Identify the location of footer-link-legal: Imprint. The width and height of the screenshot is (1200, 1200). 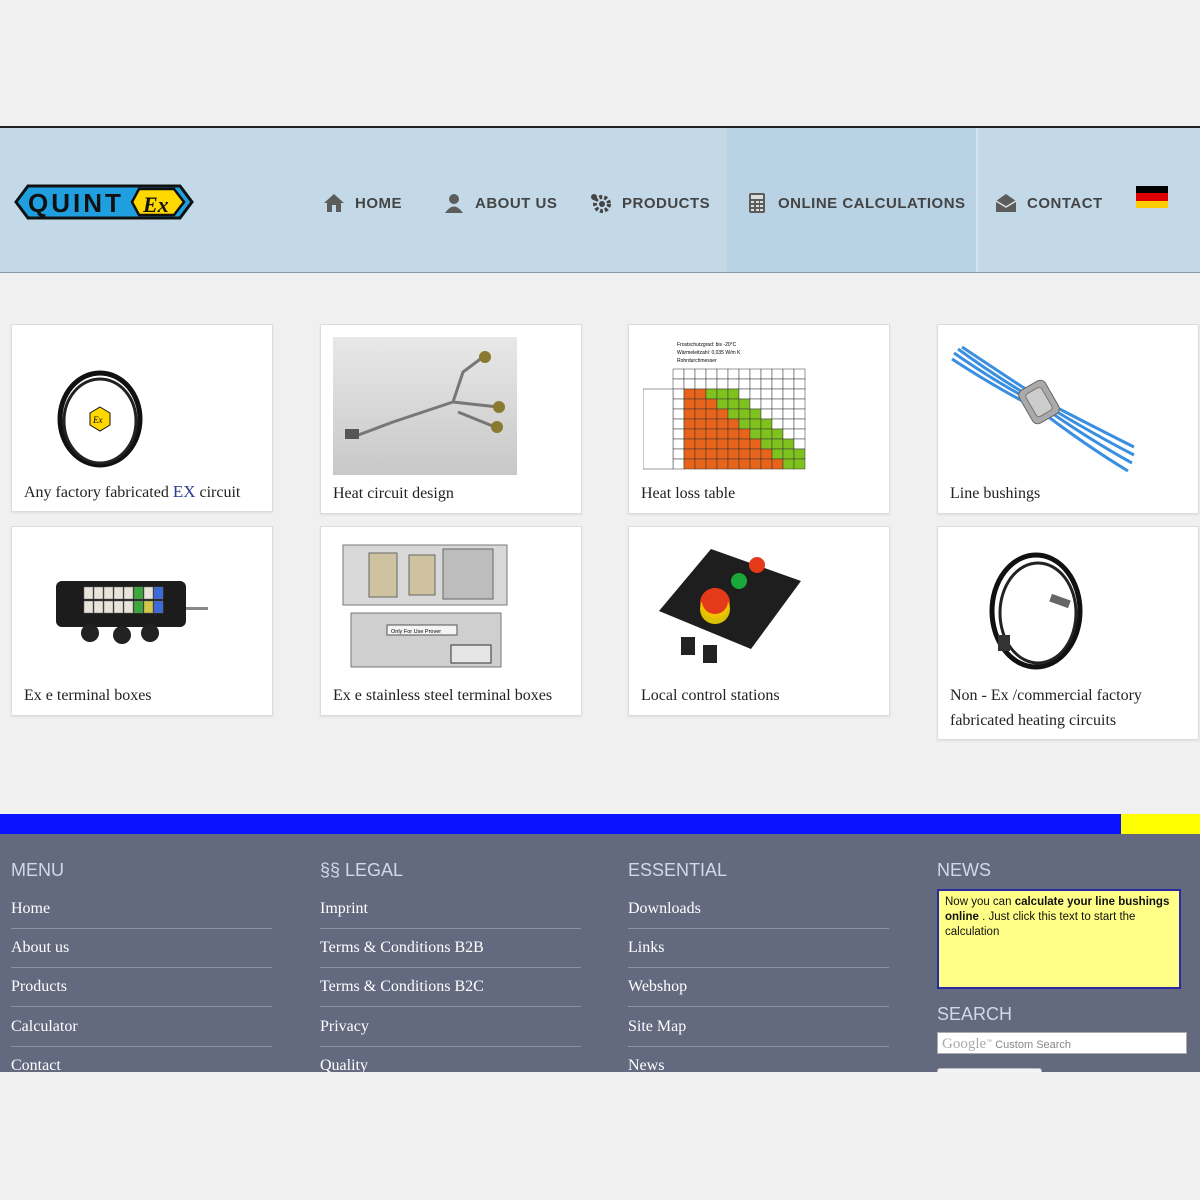
(344, 909).